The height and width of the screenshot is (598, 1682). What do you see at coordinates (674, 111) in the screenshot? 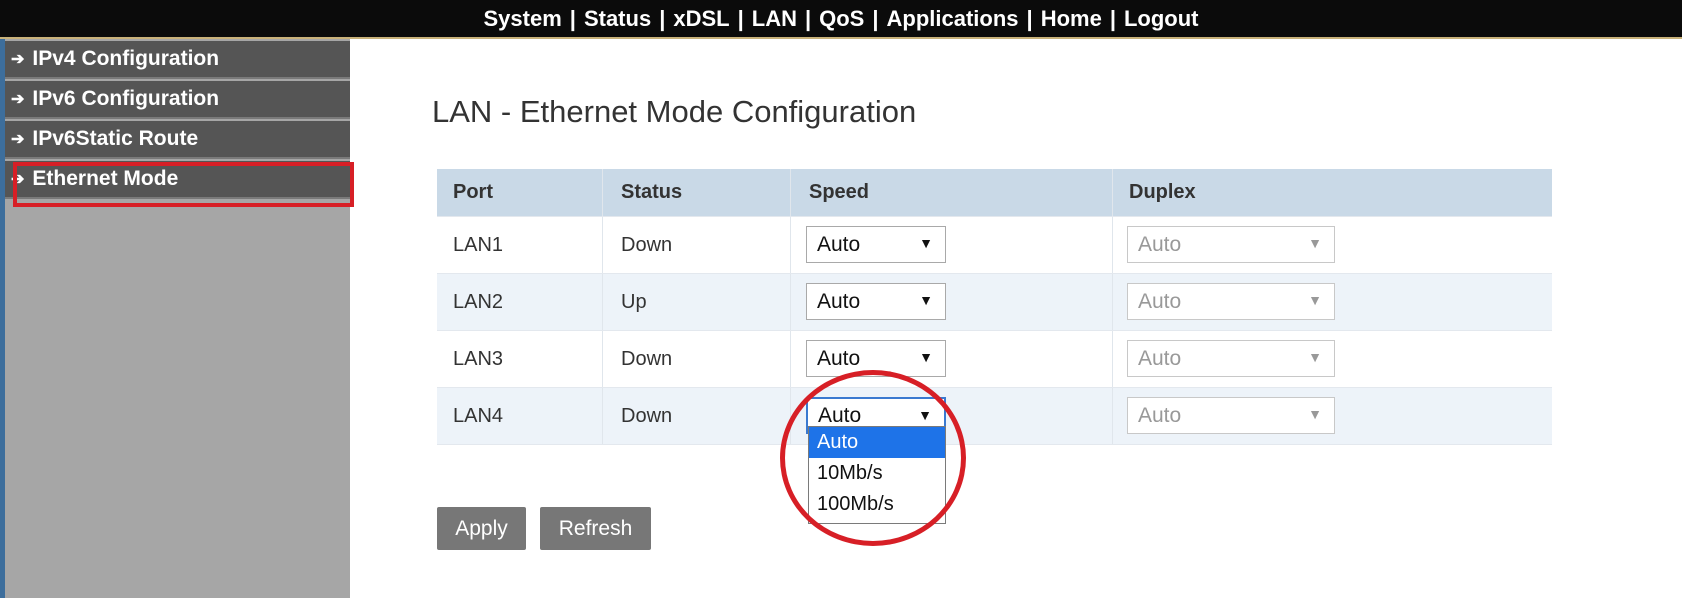
I see `page-title: LAN - Ethernet Mode Configuration` at bounding box center [674, 111].